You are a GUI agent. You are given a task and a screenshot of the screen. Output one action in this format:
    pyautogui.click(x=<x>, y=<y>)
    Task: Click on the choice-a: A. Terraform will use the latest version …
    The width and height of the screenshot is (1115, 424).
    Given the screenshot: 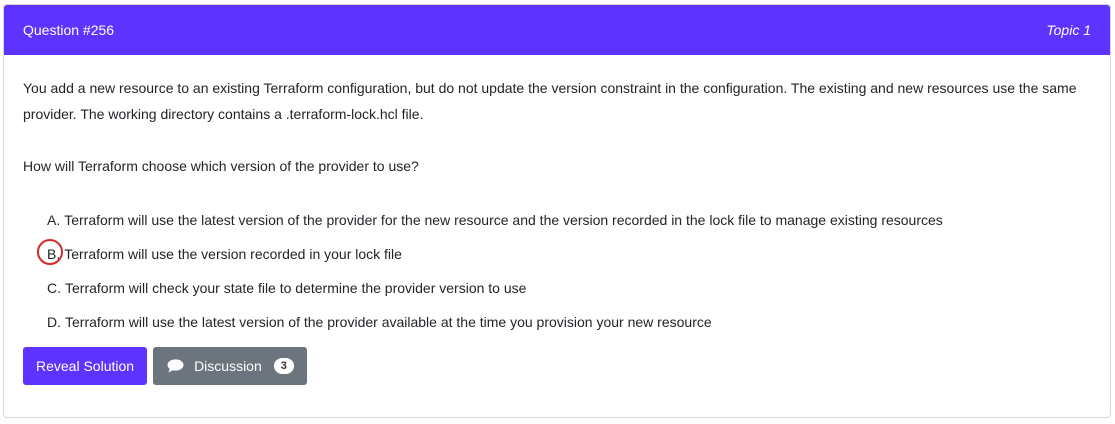 What is the action you would take?
    pyautogui.click(x=569, y=224)
    